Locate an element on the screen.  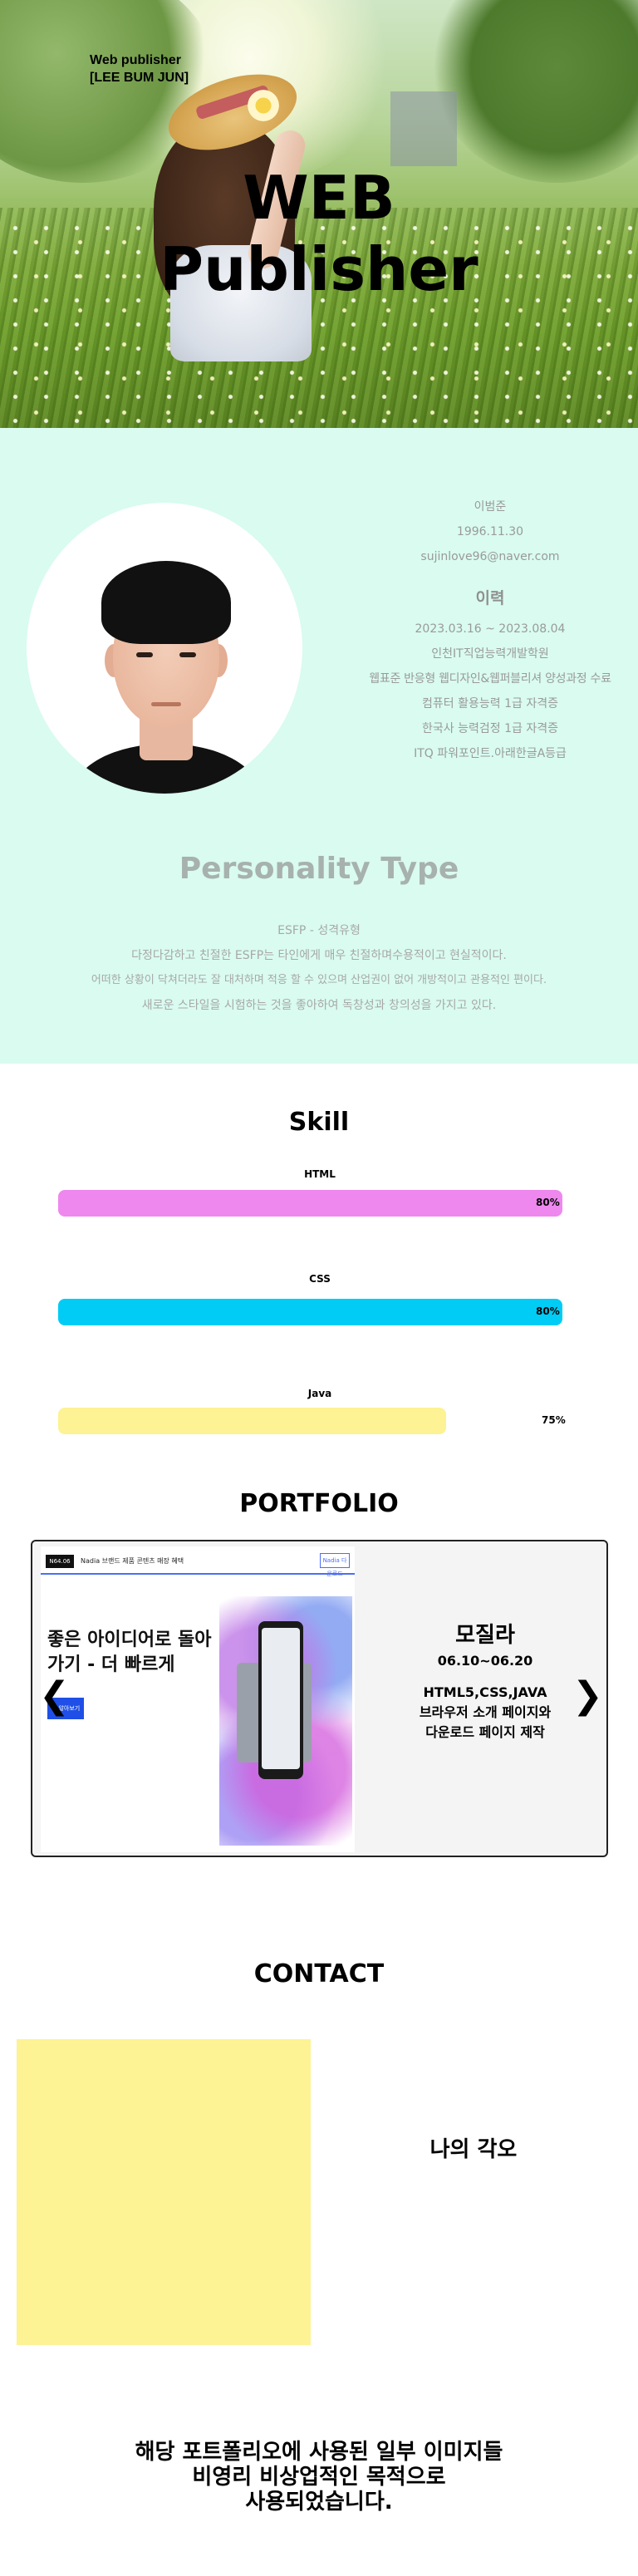
screenshot-navbar: N64.06 Nadia 브랜드 제품 콘텐츠 매장 혜택 Nadia 다운로드 is located at coordinates (198, 1561).